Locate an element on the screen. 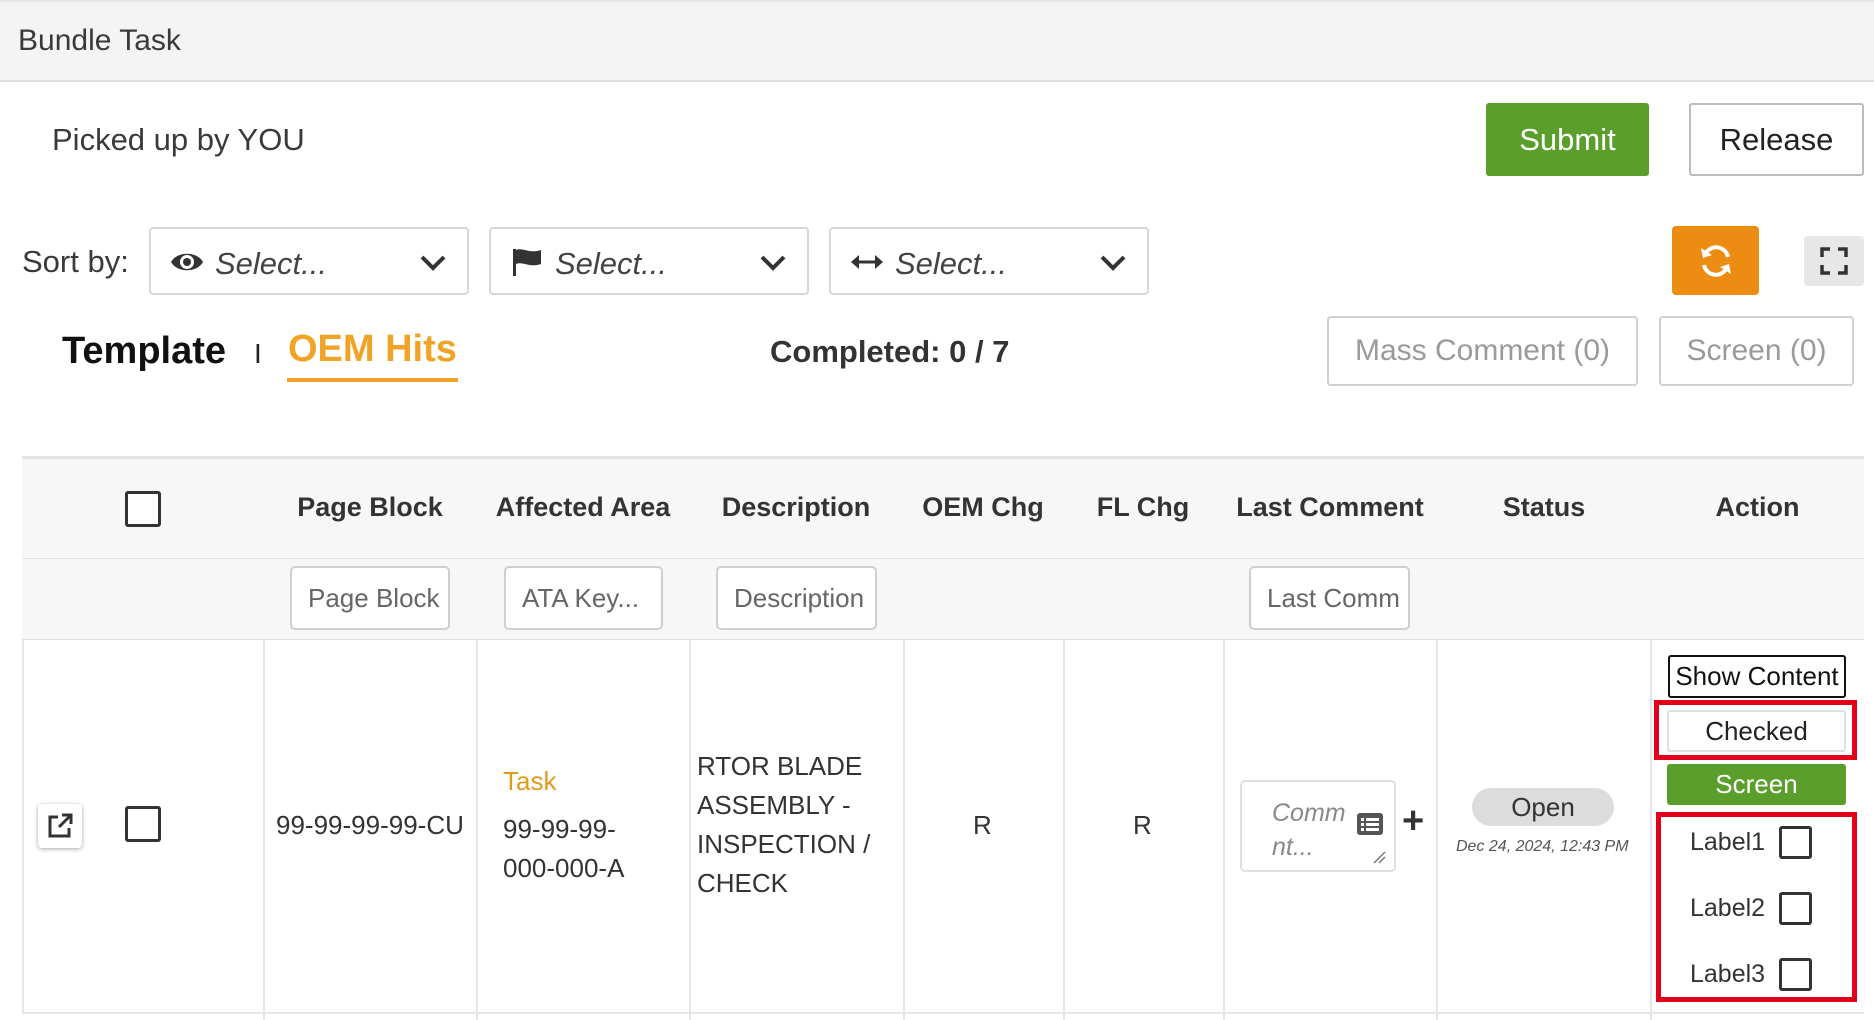  checked-button: Checked is located at coordinates (1756, 731).